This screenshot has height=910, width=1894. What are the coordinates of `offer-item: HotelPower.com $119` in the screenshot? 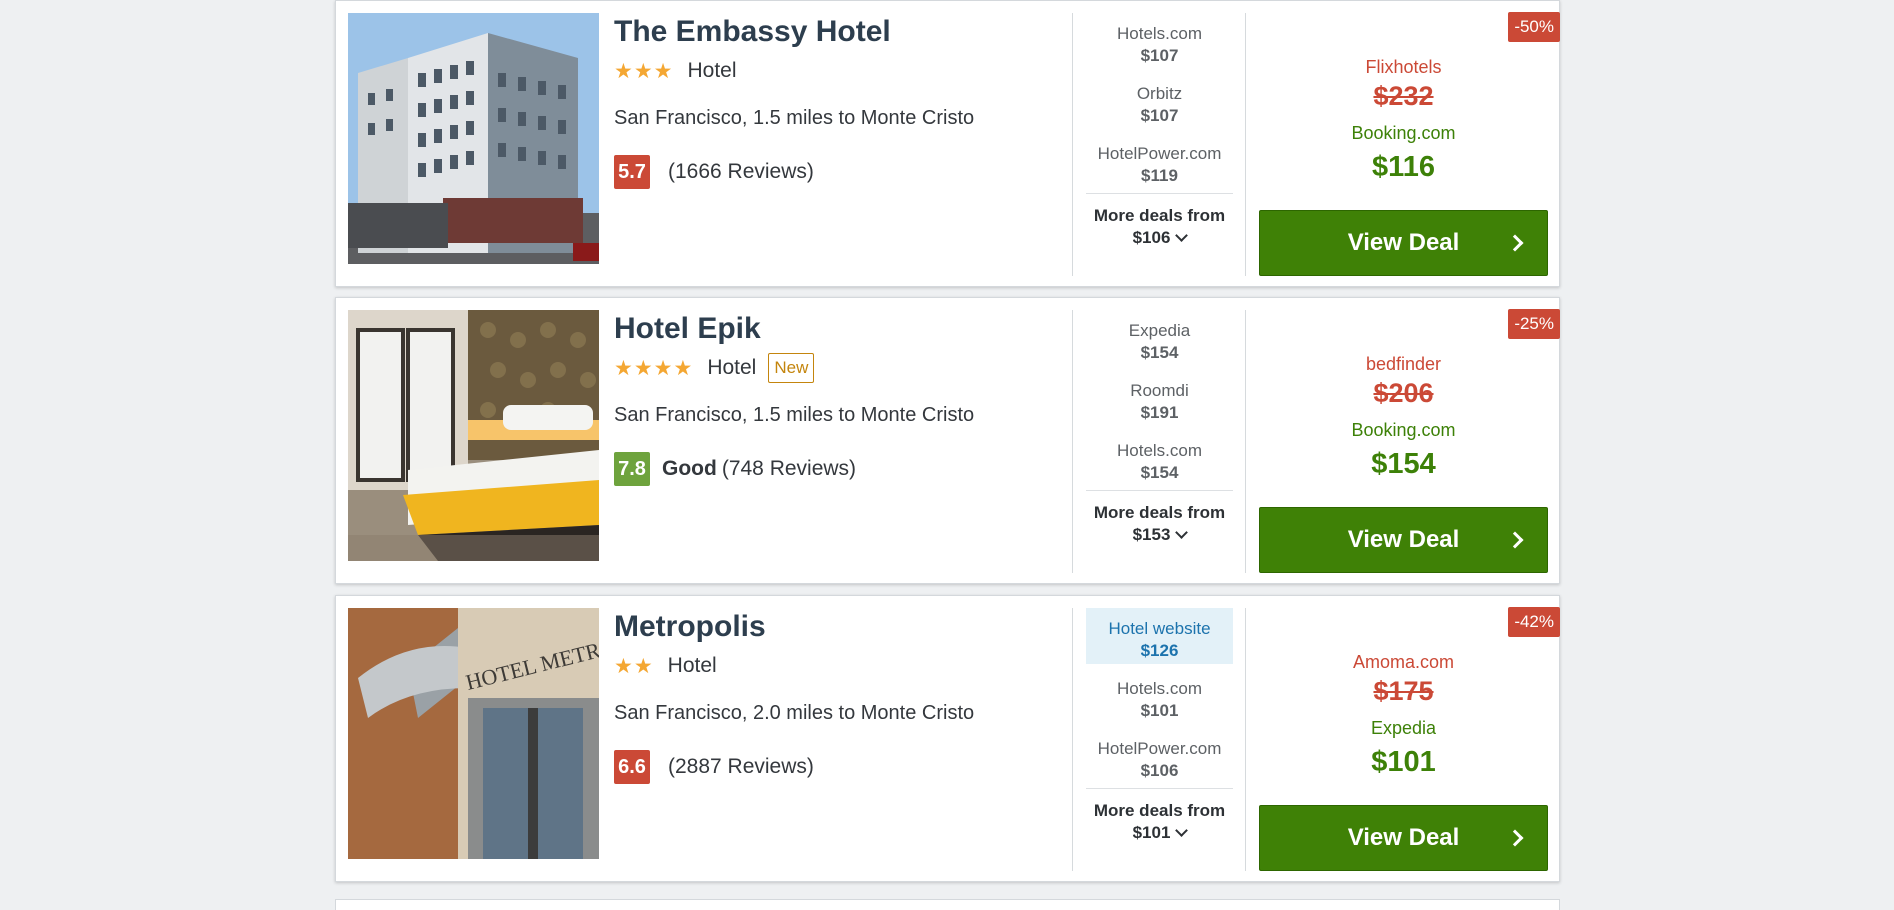 It's located at (1159, 161).